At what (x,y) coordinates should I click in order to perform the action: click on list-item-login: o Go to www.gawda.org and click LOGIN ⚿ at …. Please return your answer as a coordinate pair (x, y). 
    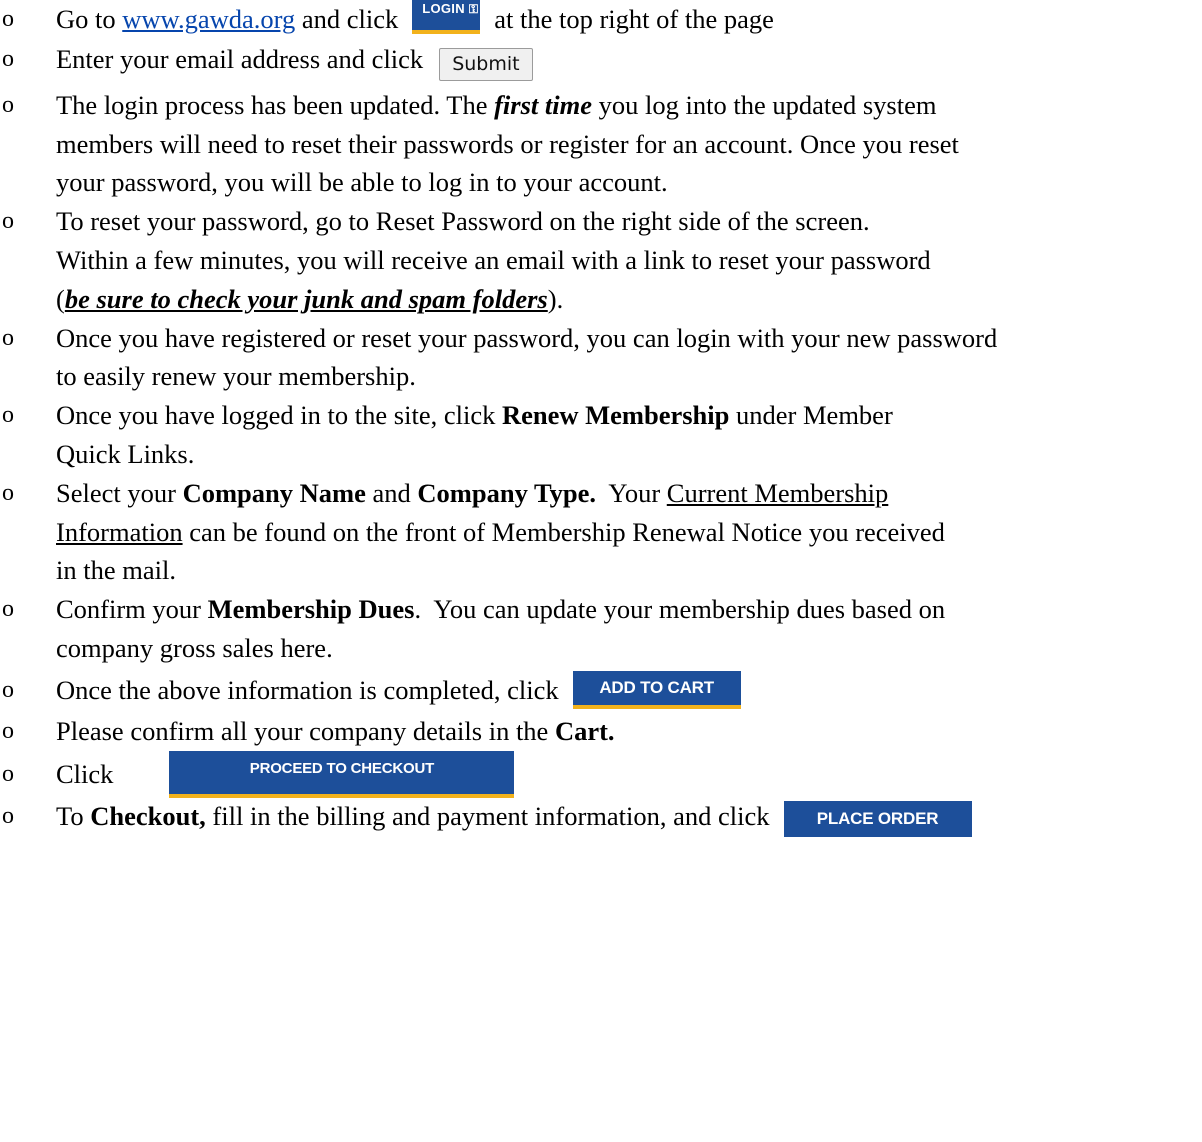
    Looking at the image, I should click on (601, 19).